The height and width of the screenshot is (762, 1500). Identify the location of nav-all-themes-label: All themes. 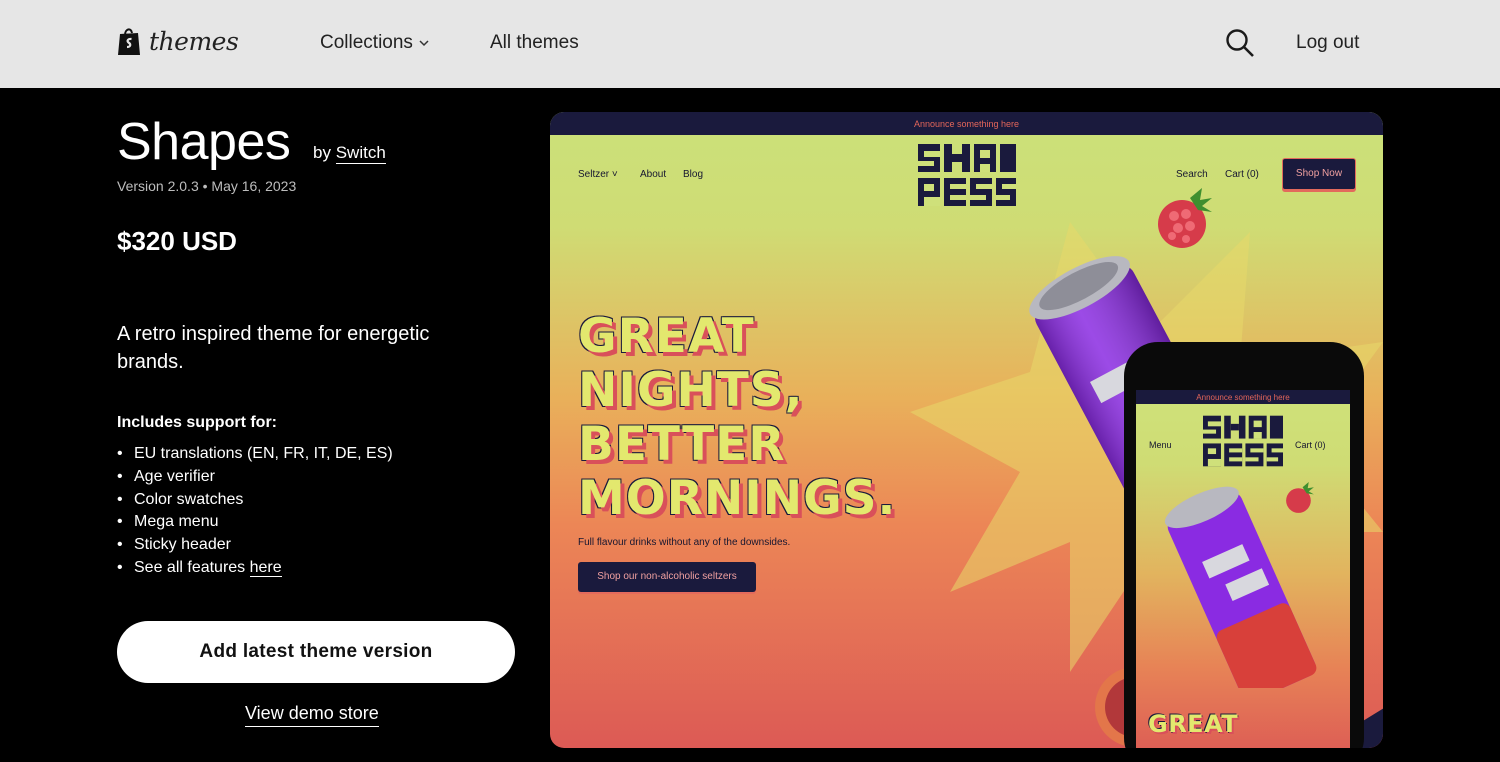
(534, 42).